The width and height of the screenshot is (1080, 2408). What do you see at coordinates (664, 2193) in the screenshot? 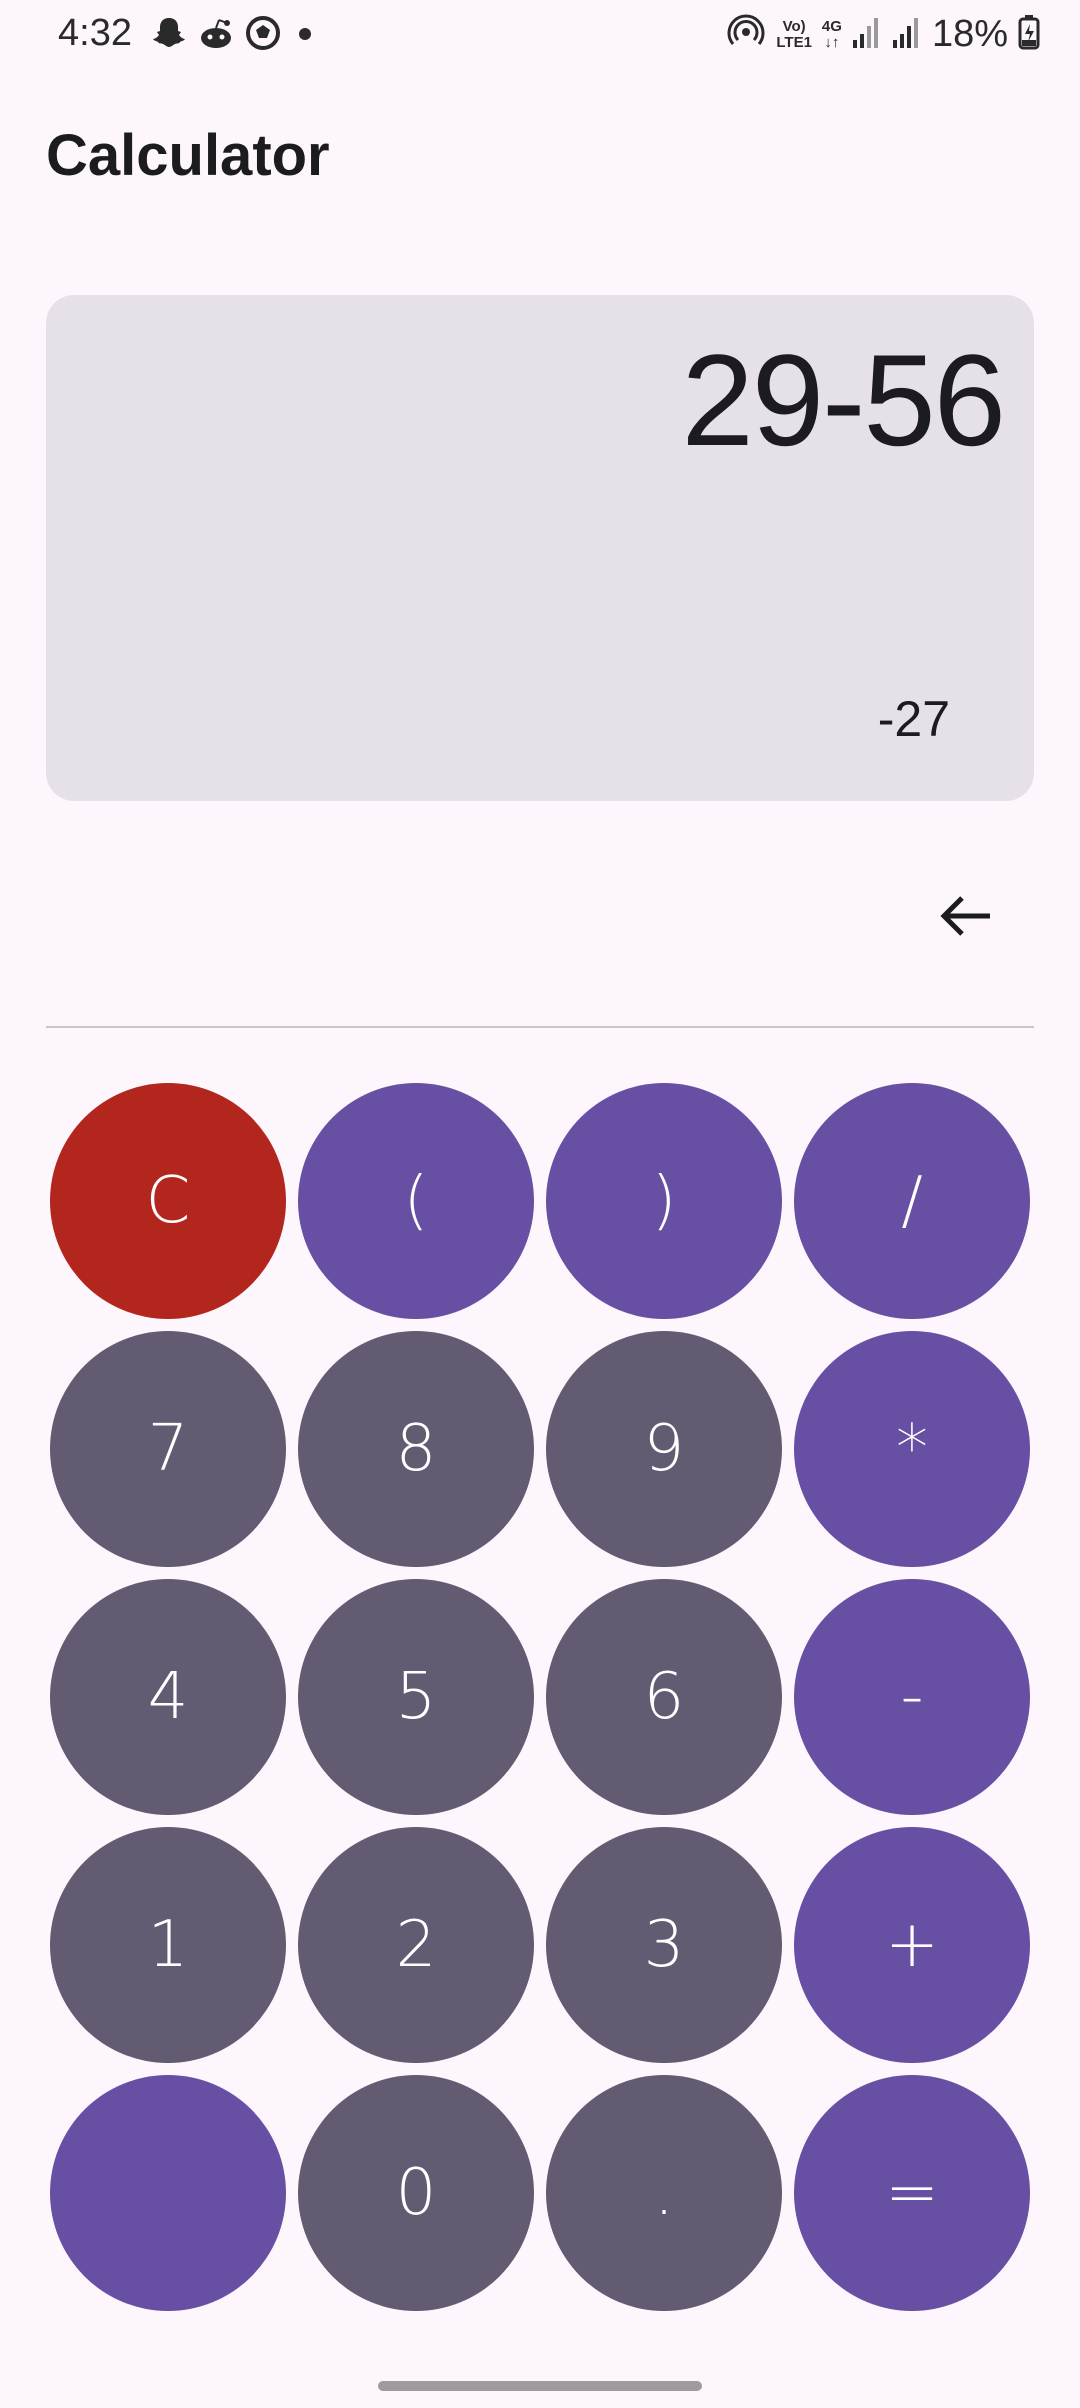
I see `decimal-button: .` at bounding box center [664, 2193].